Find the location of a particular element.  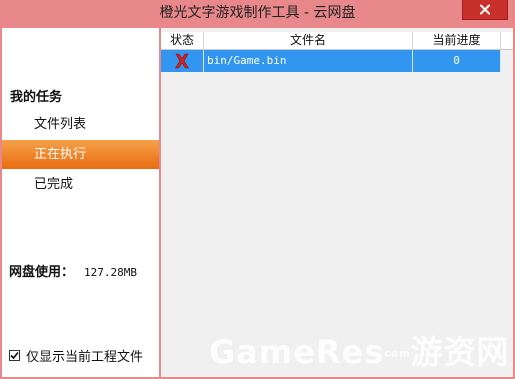

column-header-progress: 当前进度 is located at coordinates (457, 40).